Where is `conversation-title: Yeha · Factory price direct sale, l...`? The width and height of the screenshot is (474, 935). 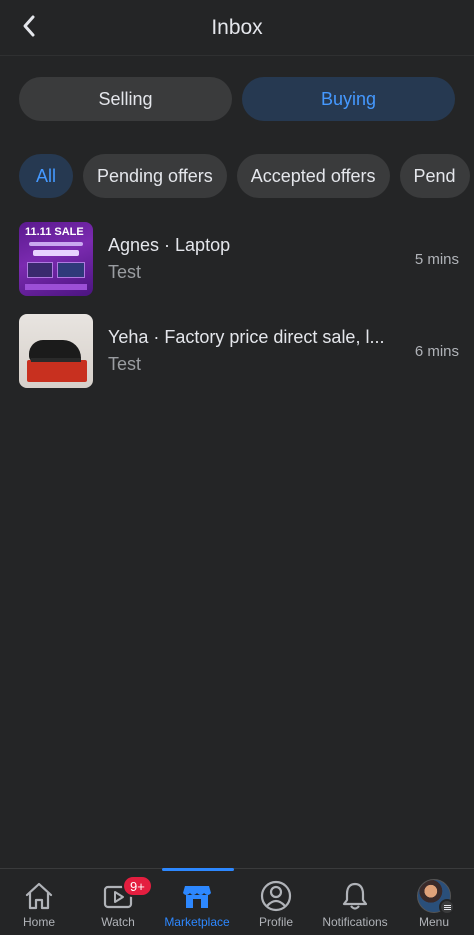
conversation-title: Yeha · Factory price direct sale, l... is located at coordinates (246, 337).